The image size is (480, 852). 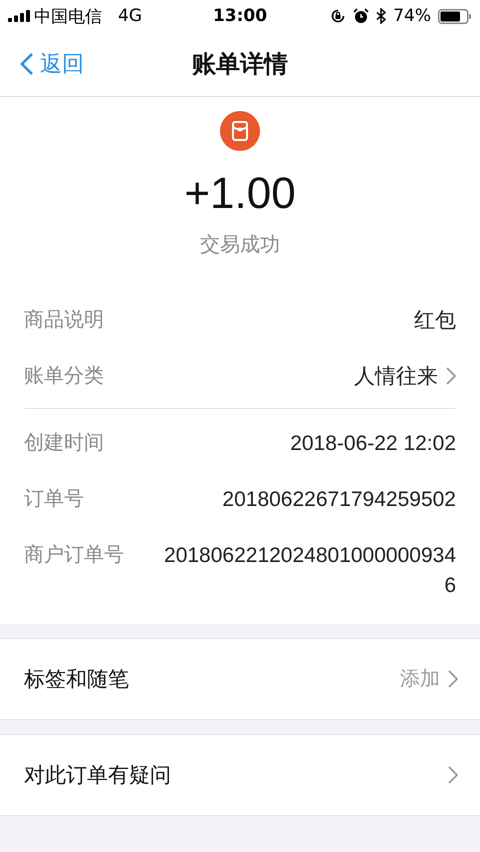 I want to click on action-label: 标签和随笔, so click(x=76, y=679).